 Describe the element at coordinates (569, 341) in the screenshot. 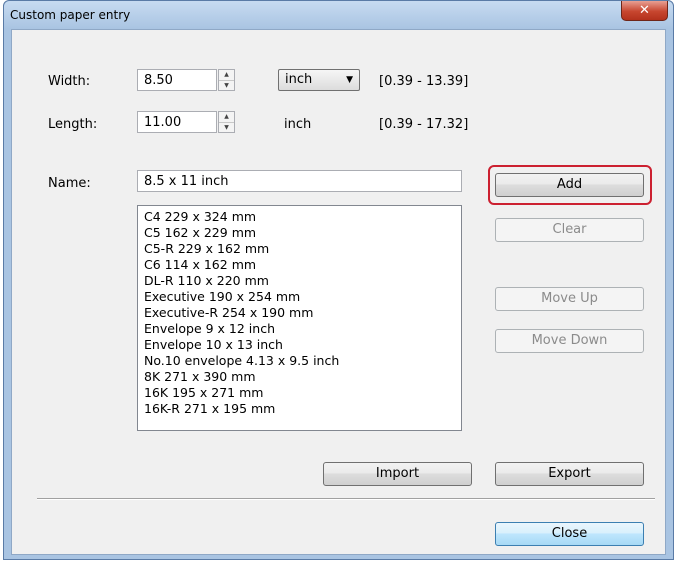

I see `move-down-button: Move Down` at that location.